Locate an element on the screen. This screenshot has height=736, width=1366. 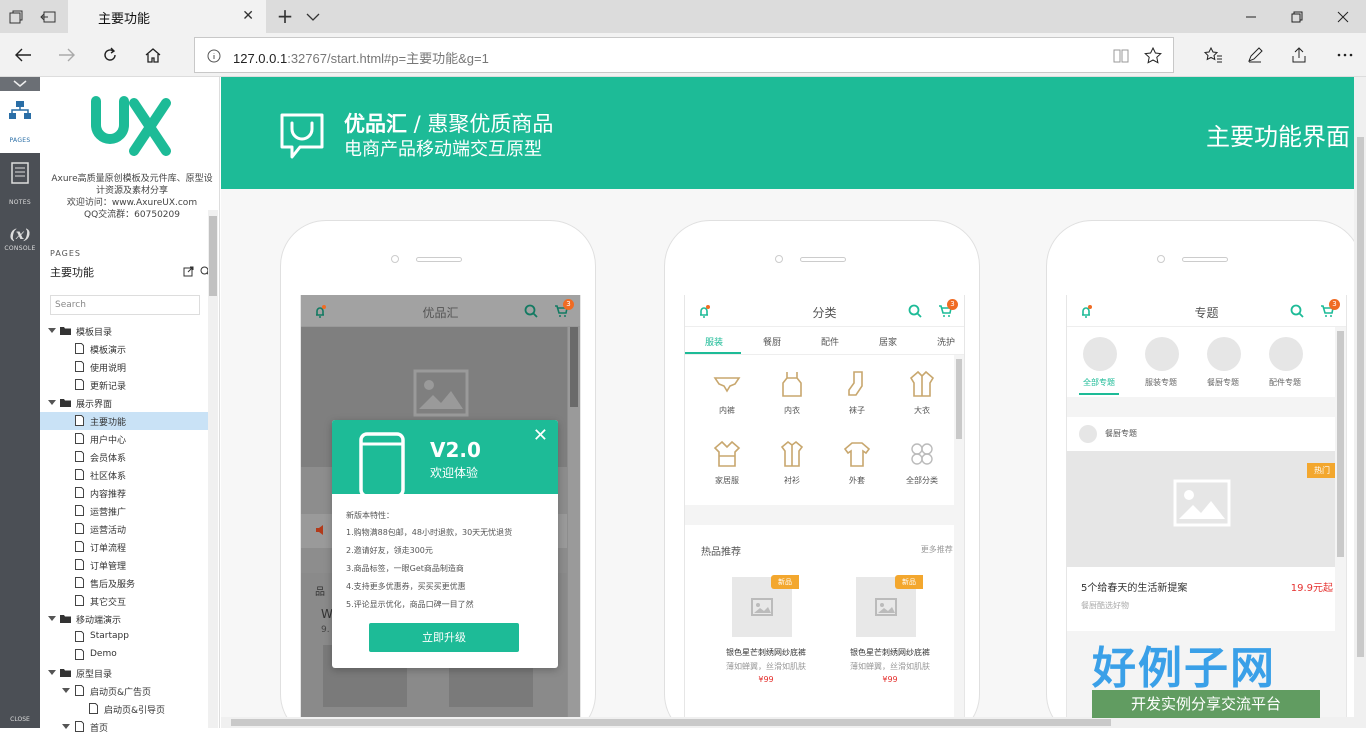
tree-item: 订单管理 is located at coordinates (125, 565).